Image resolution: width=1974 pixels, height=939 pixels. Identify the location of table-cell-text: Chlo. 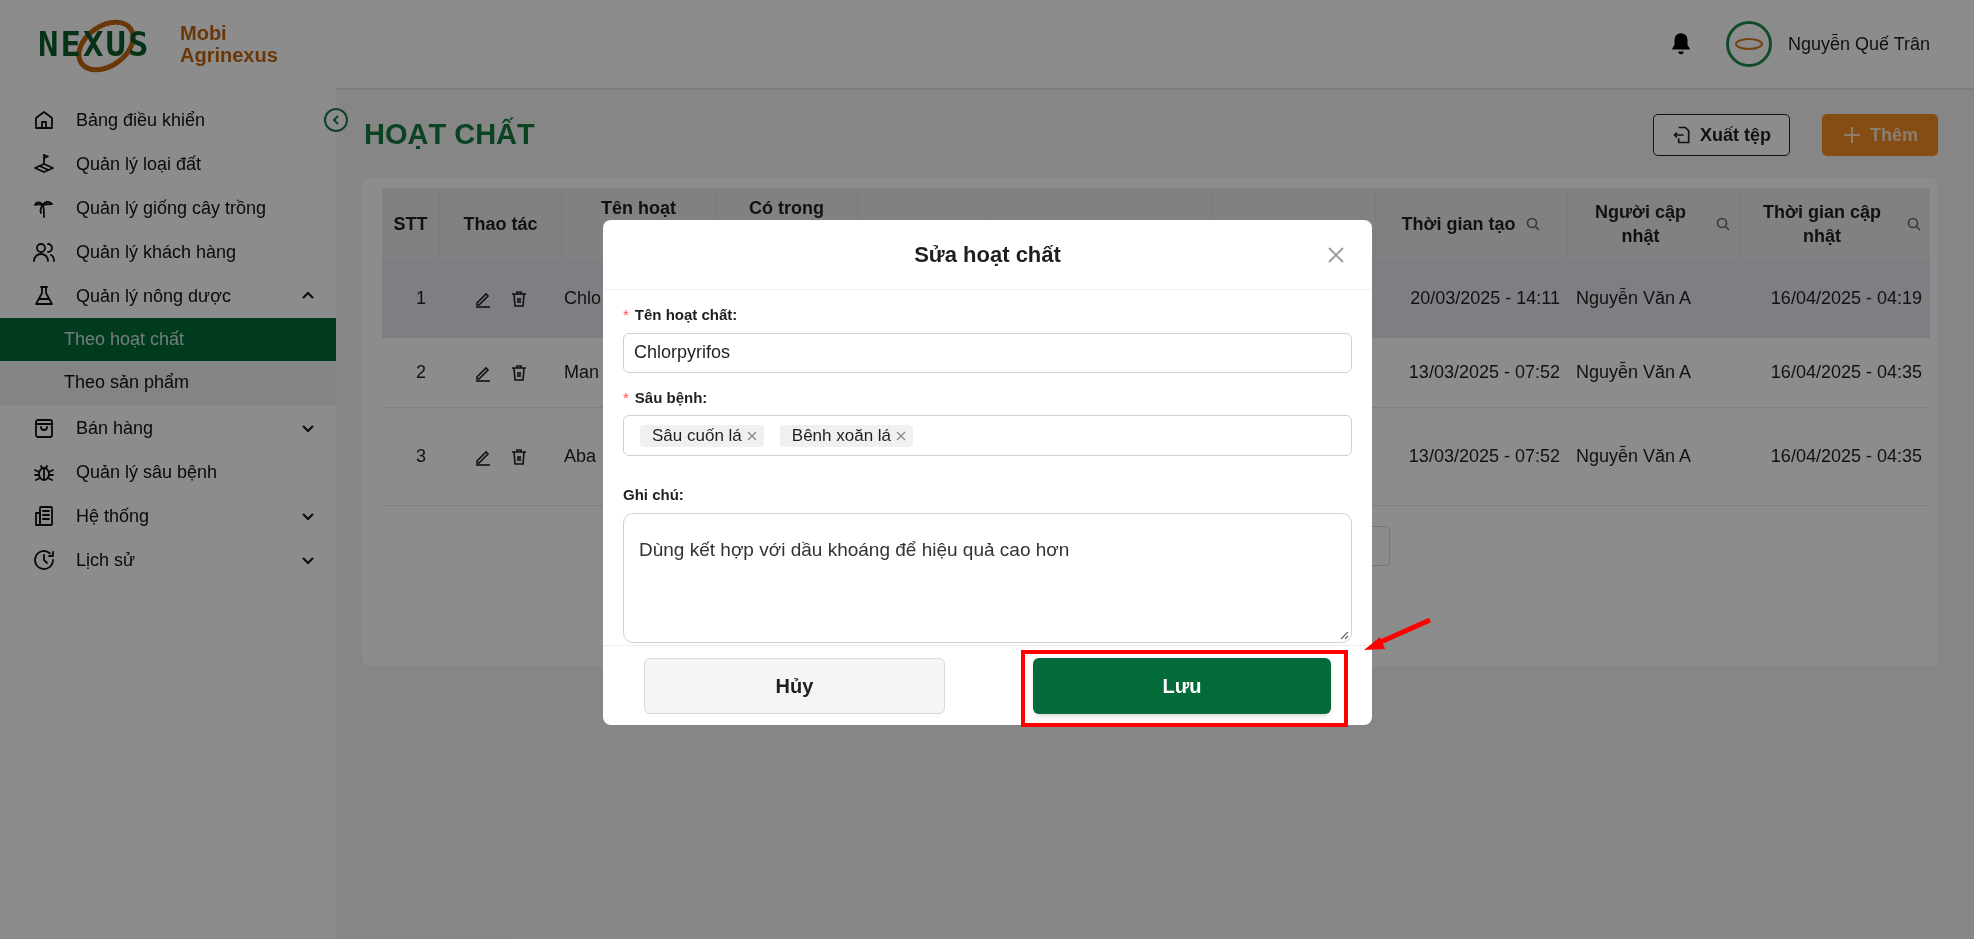
(583, 298).